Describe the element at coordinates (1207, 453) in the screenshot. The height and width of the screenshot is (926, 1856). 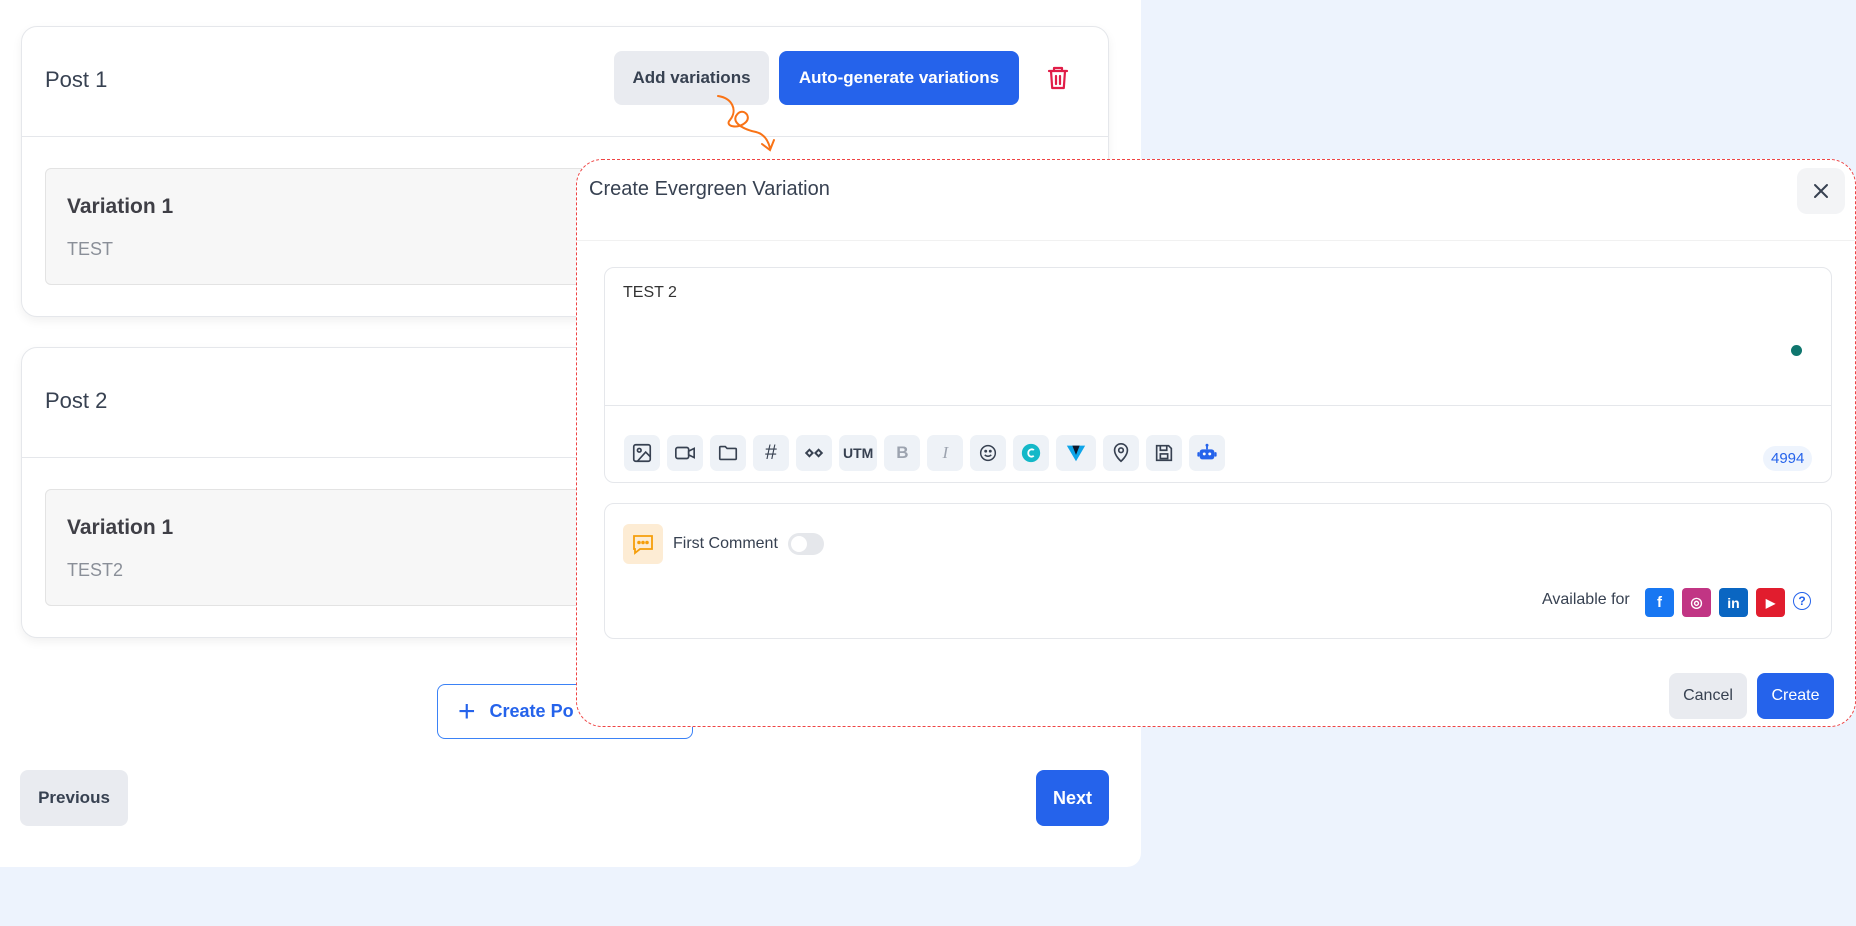
I see `ai-bot-icon` at that location.